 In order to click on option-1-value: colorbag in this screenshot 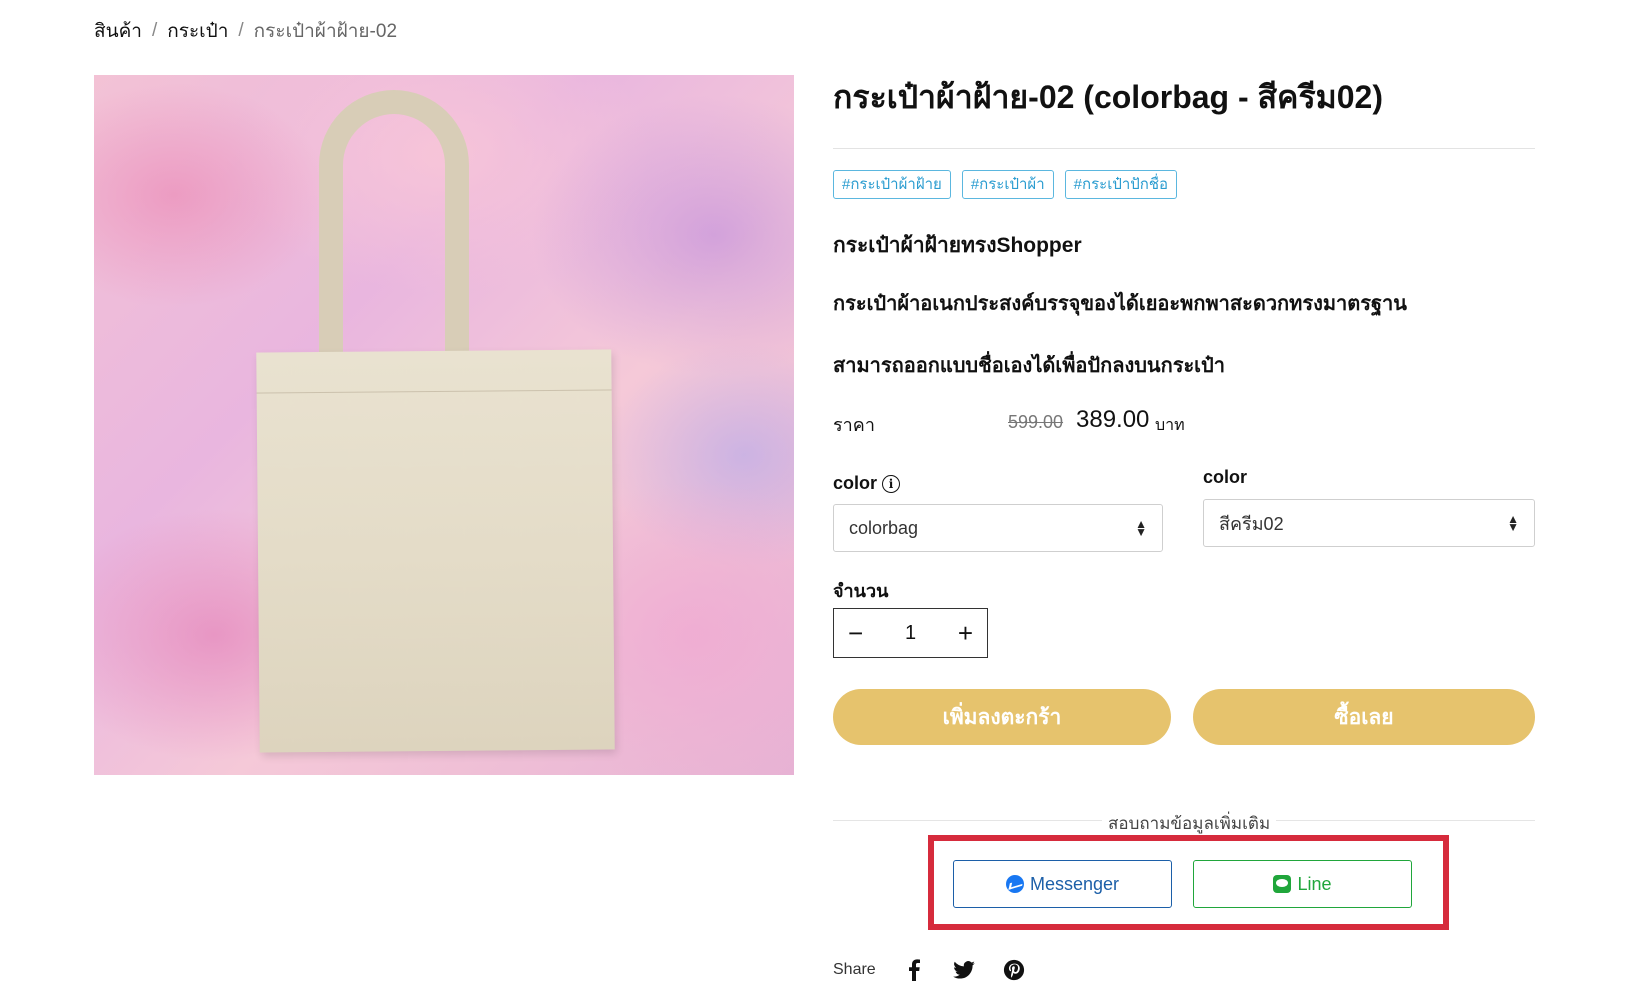, I will do `click(884, 527)`.